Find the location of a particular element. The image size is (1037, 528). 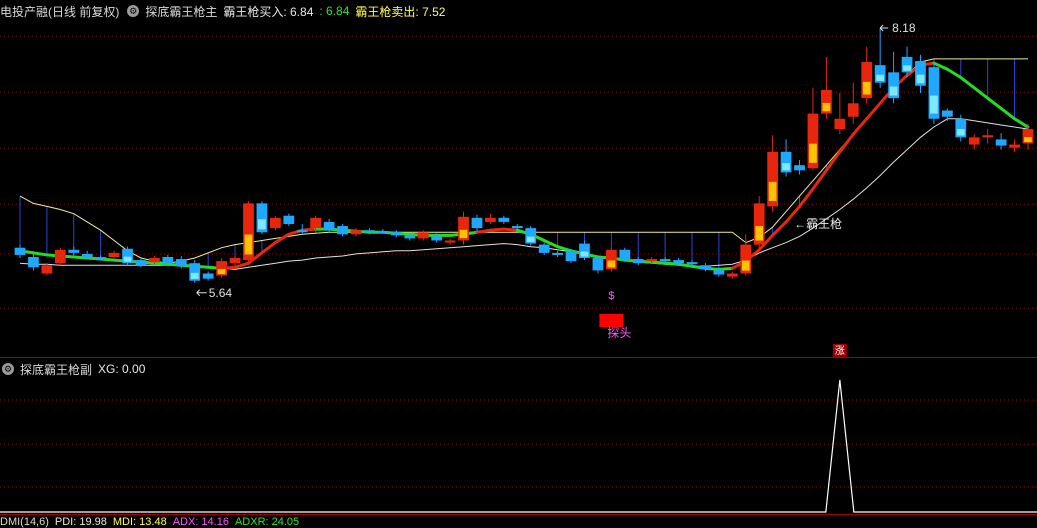

low-arrow is located at coordinates (201, 293).